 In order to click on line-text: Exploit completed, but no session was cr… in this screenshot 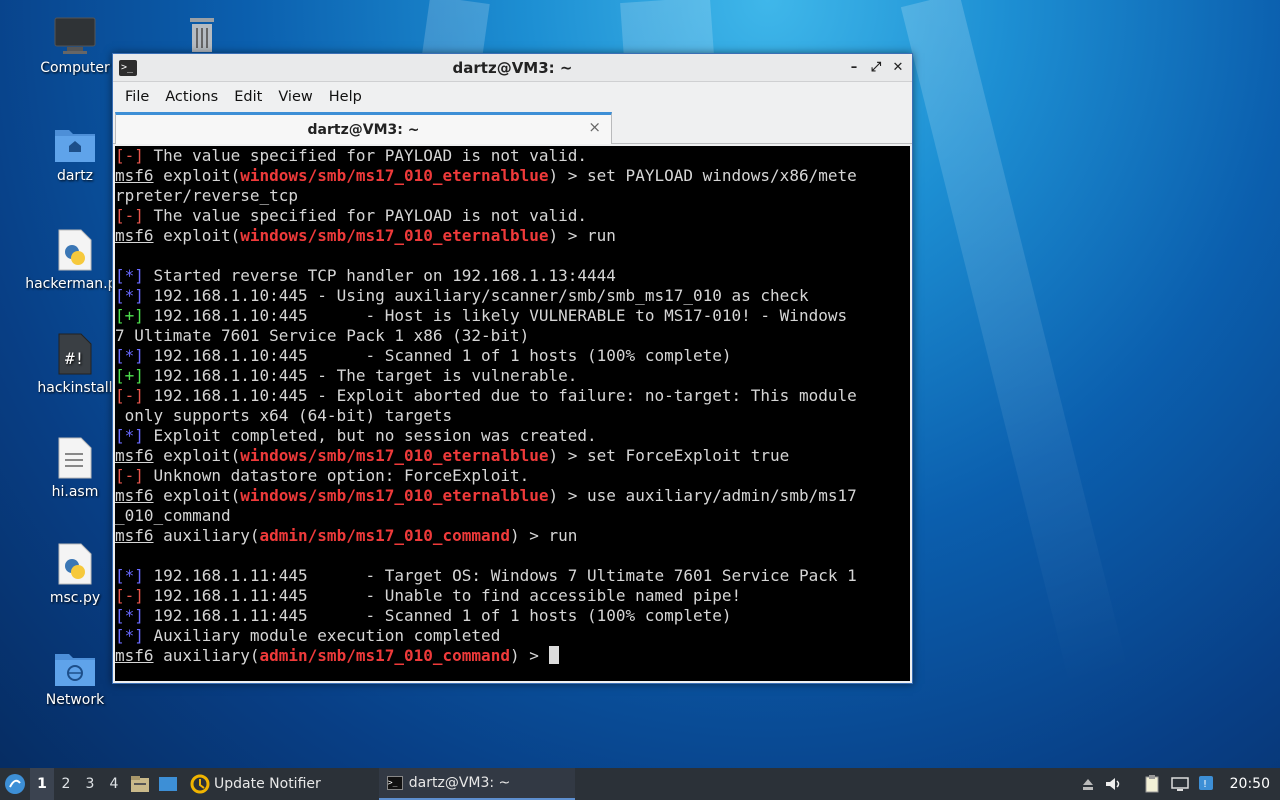, I will do `click(370, 435)`.